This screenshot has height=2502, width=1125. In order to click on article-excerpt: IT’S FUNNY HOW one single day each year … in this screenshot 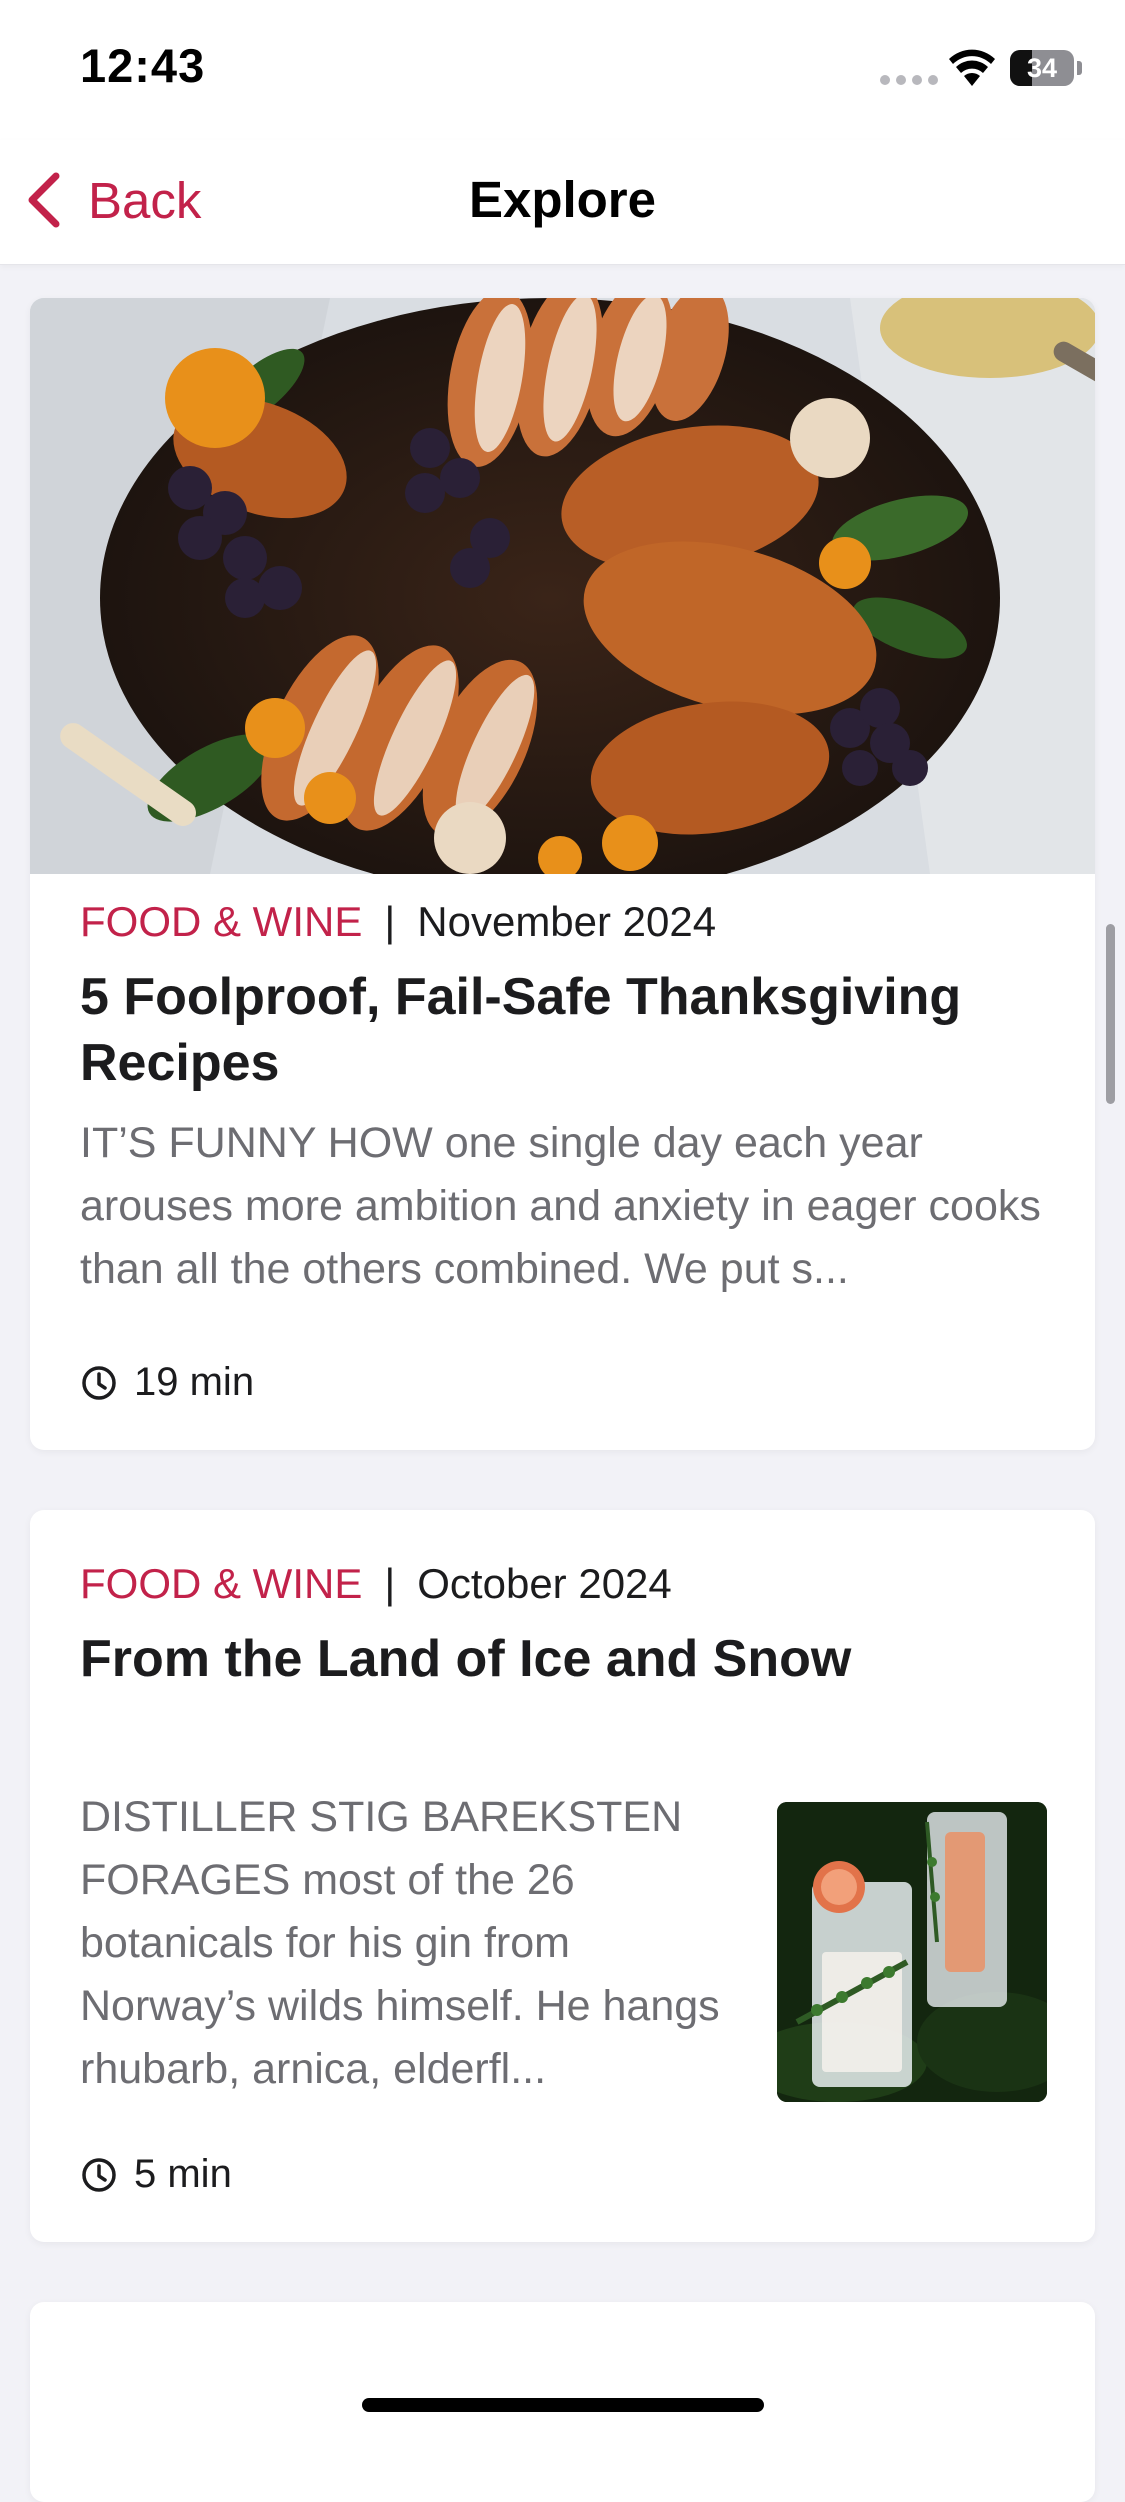, I will do `click(560, 1206)`.